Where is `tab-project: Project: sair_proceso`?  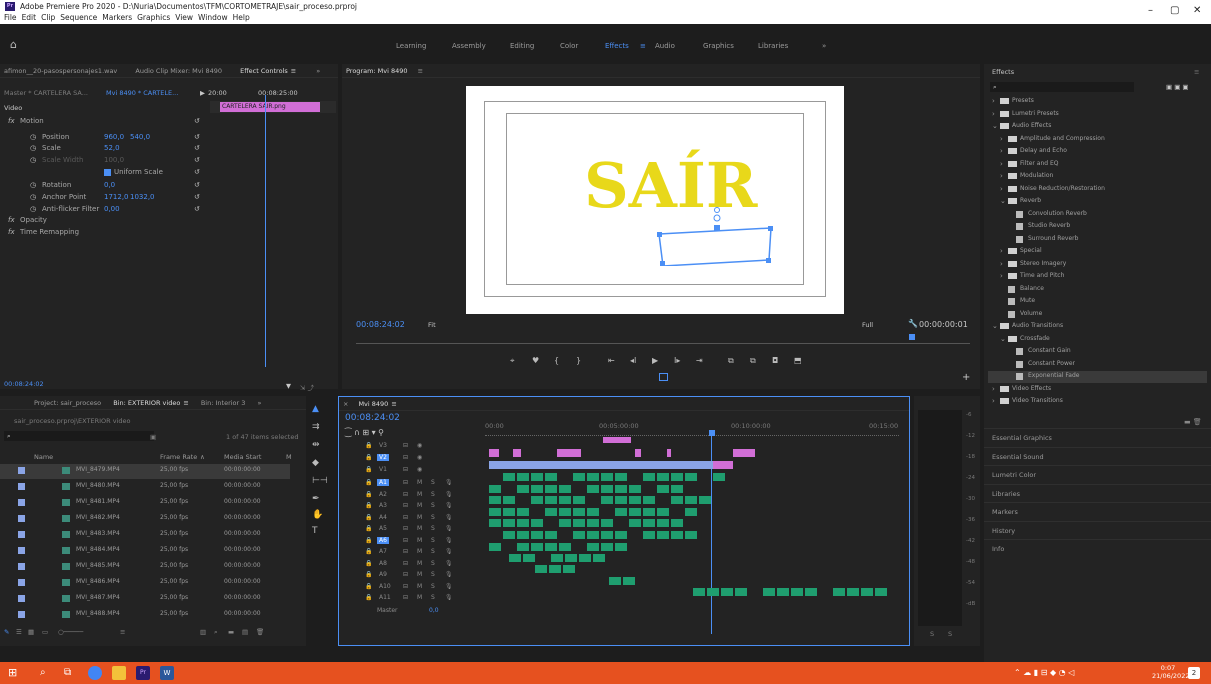 tab-project: Project: sair_proceso is located at coordinates (67, 403).